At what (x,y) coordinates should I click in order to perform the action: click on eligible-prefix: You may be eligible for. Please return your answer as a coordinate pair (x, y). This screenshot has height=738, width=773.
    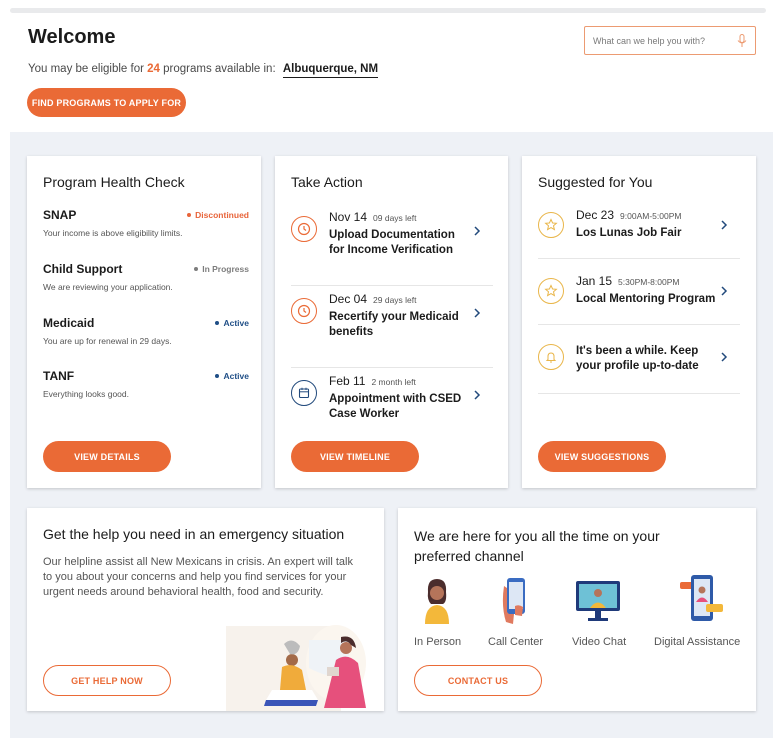
    Looking at the image, I should click on (86, 69).